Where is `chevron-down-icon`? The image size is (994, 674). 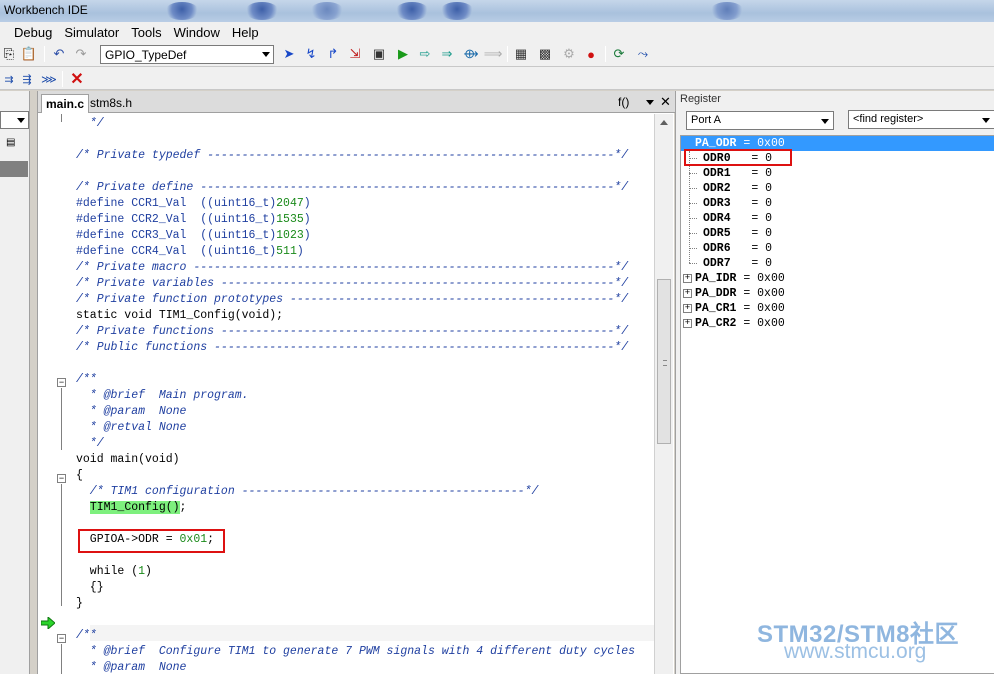 chevron-down-icon is located at coordinates (650, 102).